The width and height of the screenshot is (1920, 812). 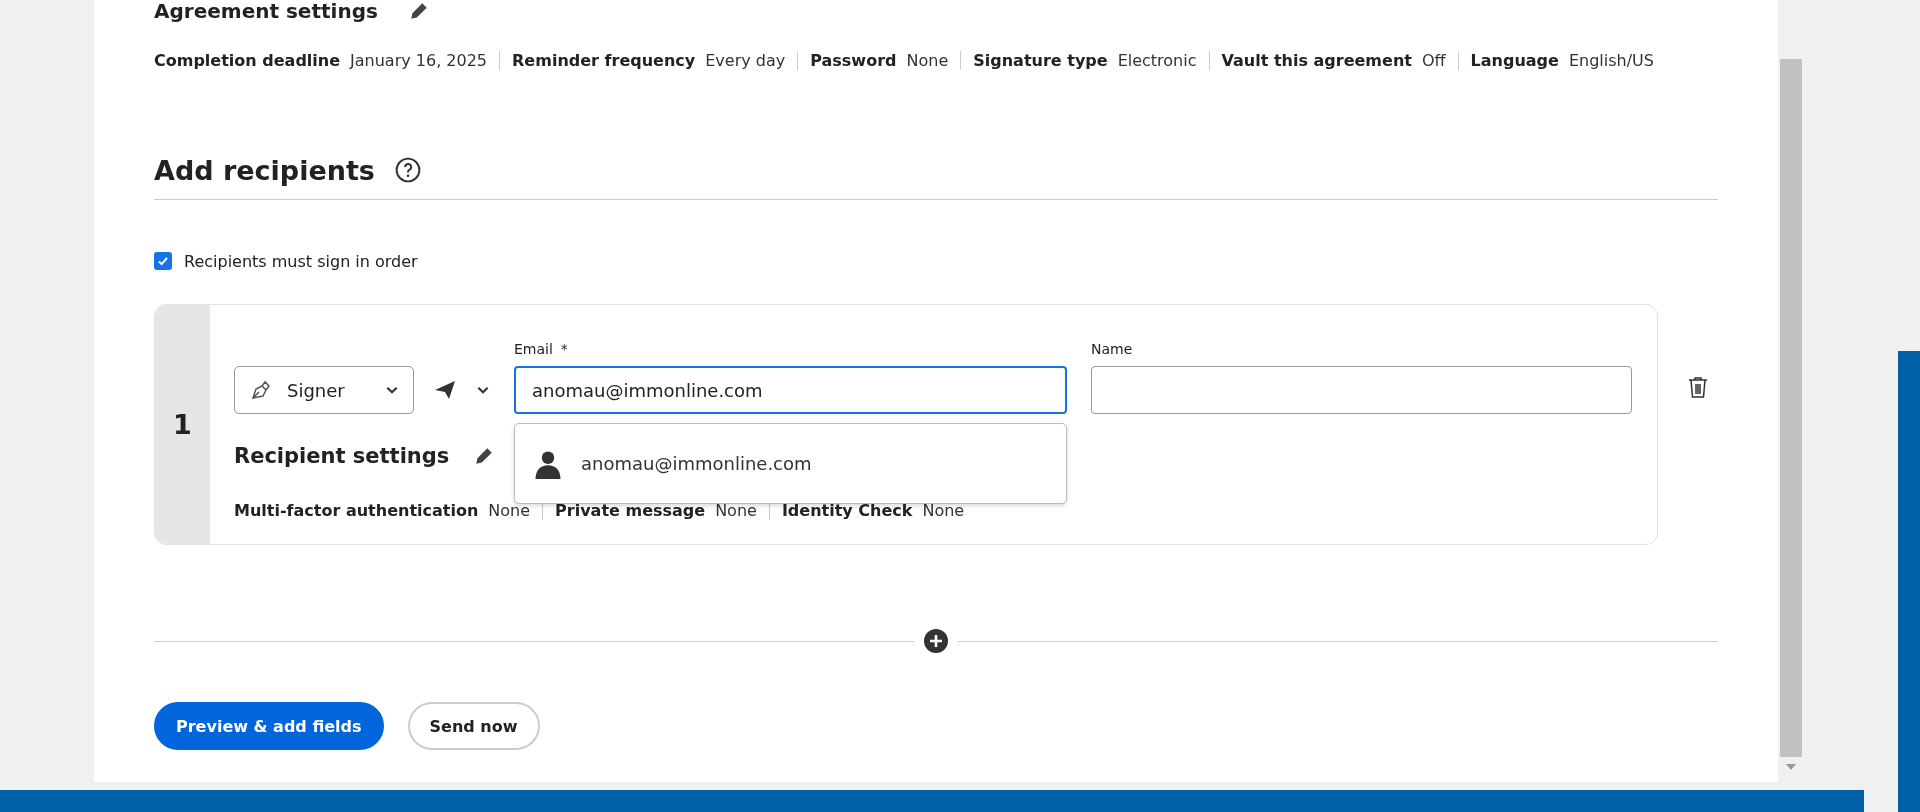 I want to click on field-label: Name, so click(x=1112, y=349).